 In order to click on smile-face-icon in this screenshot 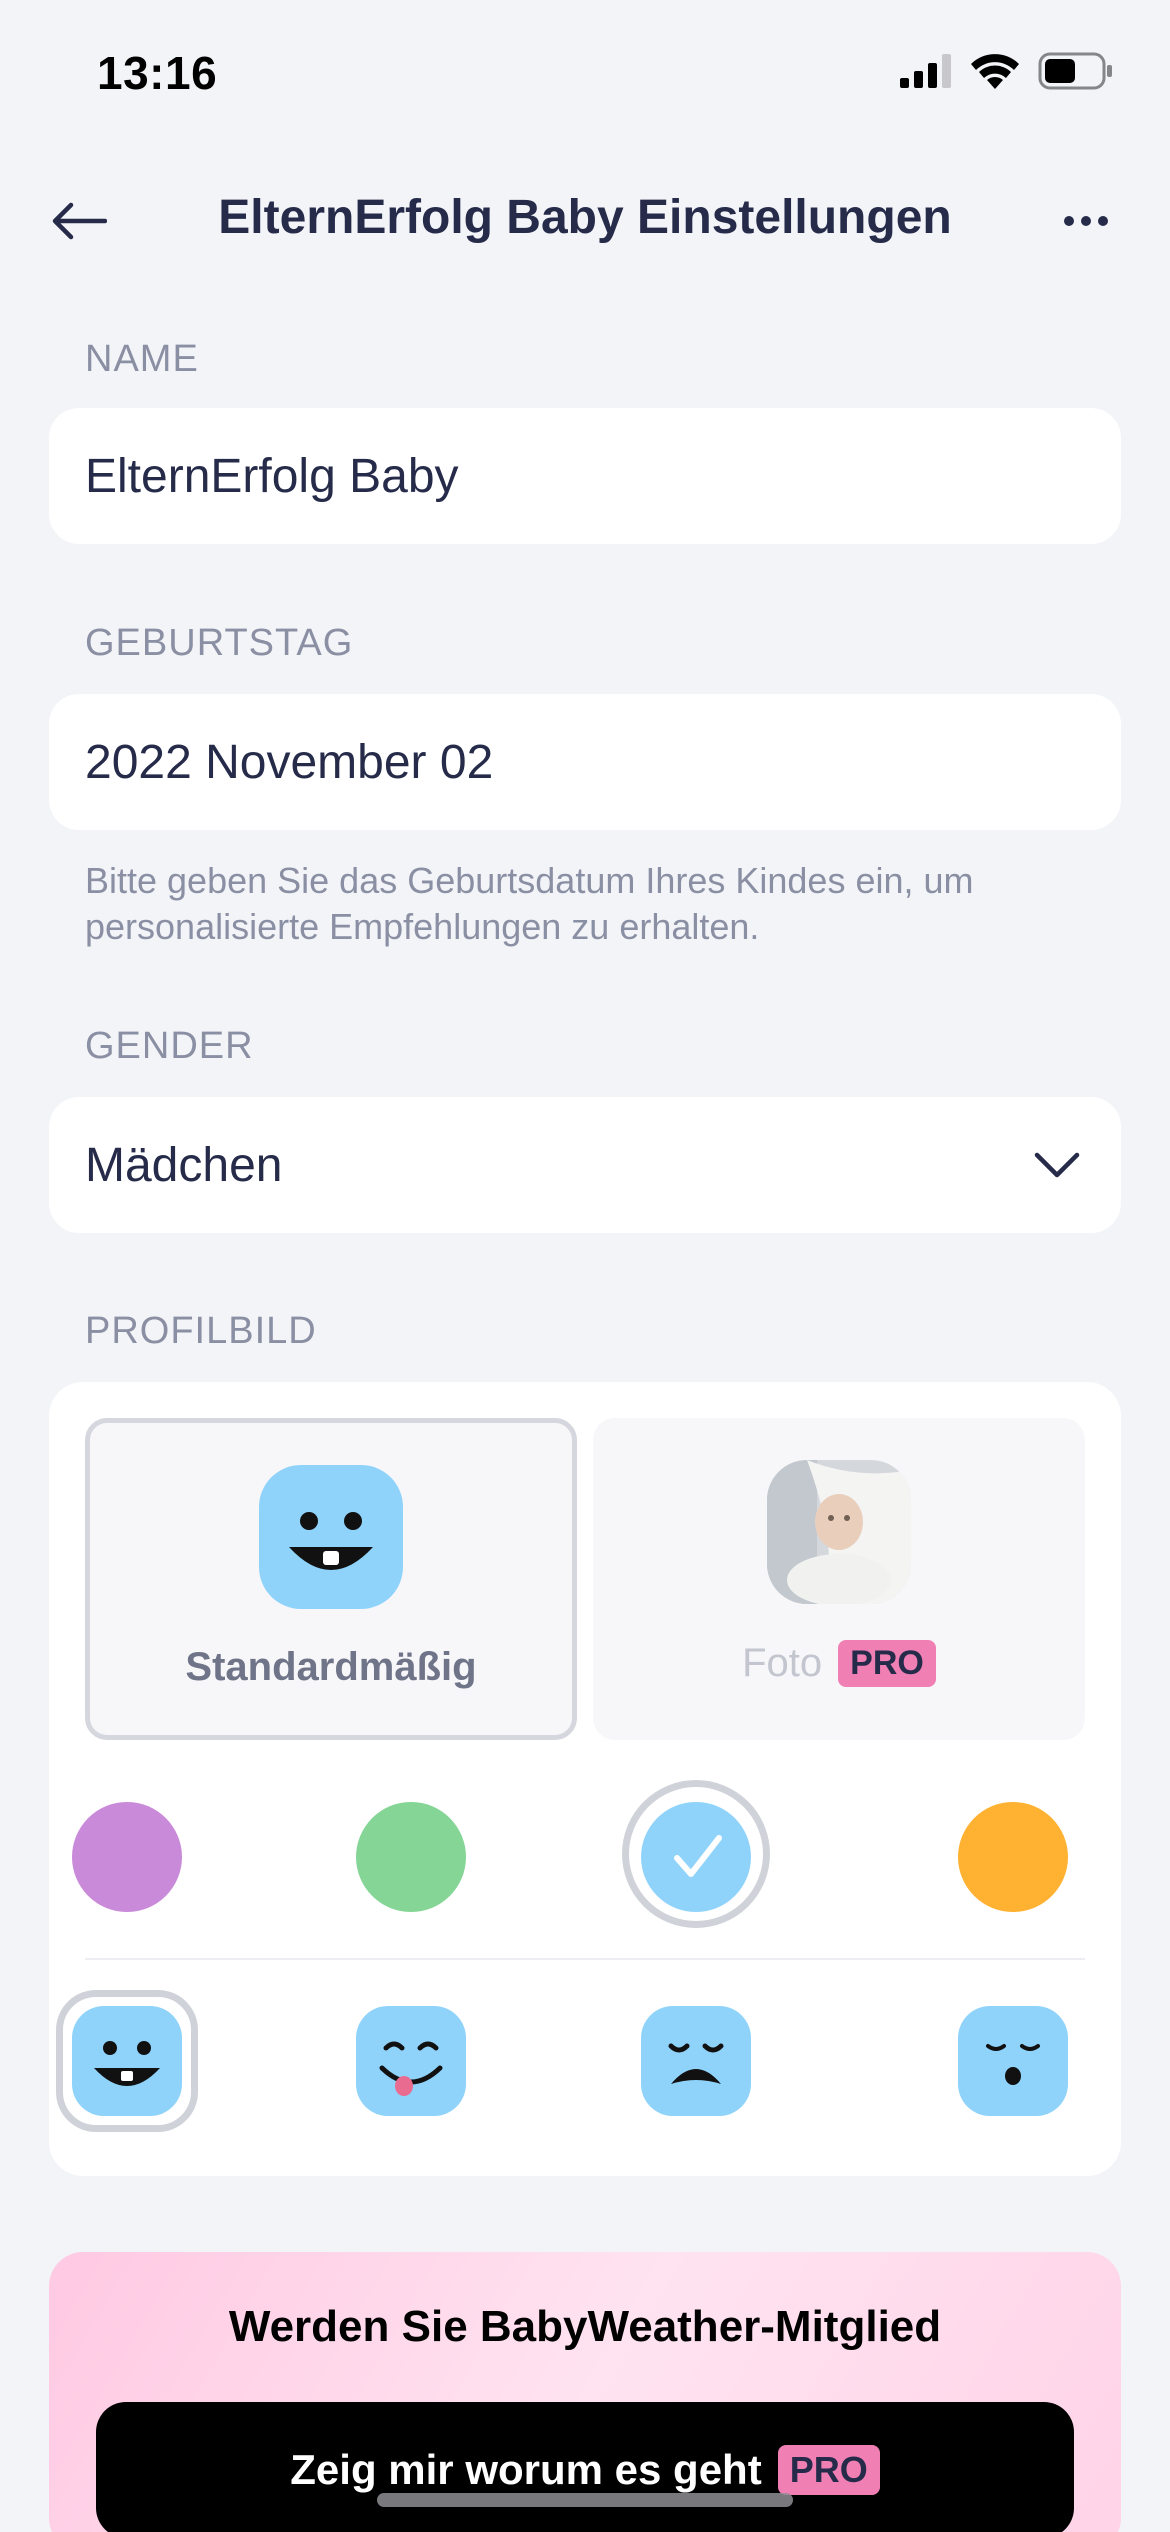, I will do `click(331, 1537)`.